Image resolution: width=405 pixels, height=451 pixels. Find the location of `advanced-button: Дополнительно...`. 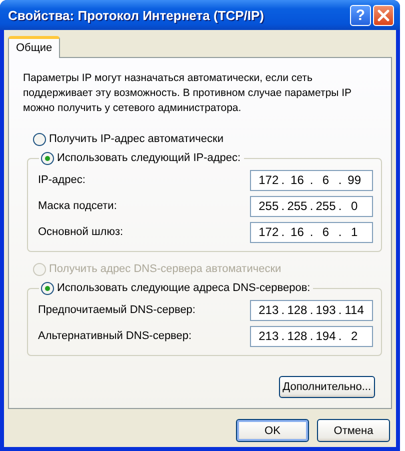

advanced-button: Дополнительно... is located at coordinates (326, 387).